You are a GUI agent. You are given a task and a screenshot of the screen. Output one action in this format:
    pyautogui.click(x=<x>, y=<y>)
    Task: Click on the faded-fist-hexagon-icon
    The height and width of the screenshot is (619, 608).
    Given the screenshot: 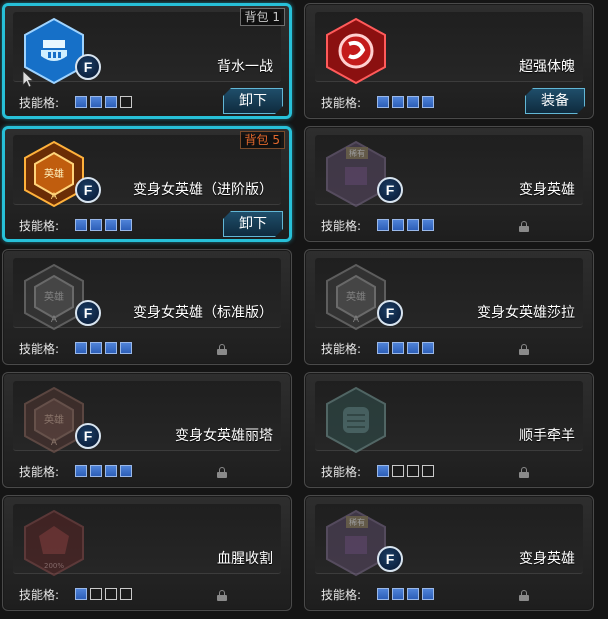 What is the action you would take?
    pyautogui.click(x=356, y=420)
    